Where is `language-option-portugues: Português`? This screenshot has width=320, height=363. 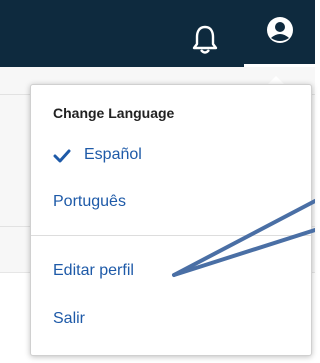 language-option-portugues: Português is located at coordinates (89, 202).